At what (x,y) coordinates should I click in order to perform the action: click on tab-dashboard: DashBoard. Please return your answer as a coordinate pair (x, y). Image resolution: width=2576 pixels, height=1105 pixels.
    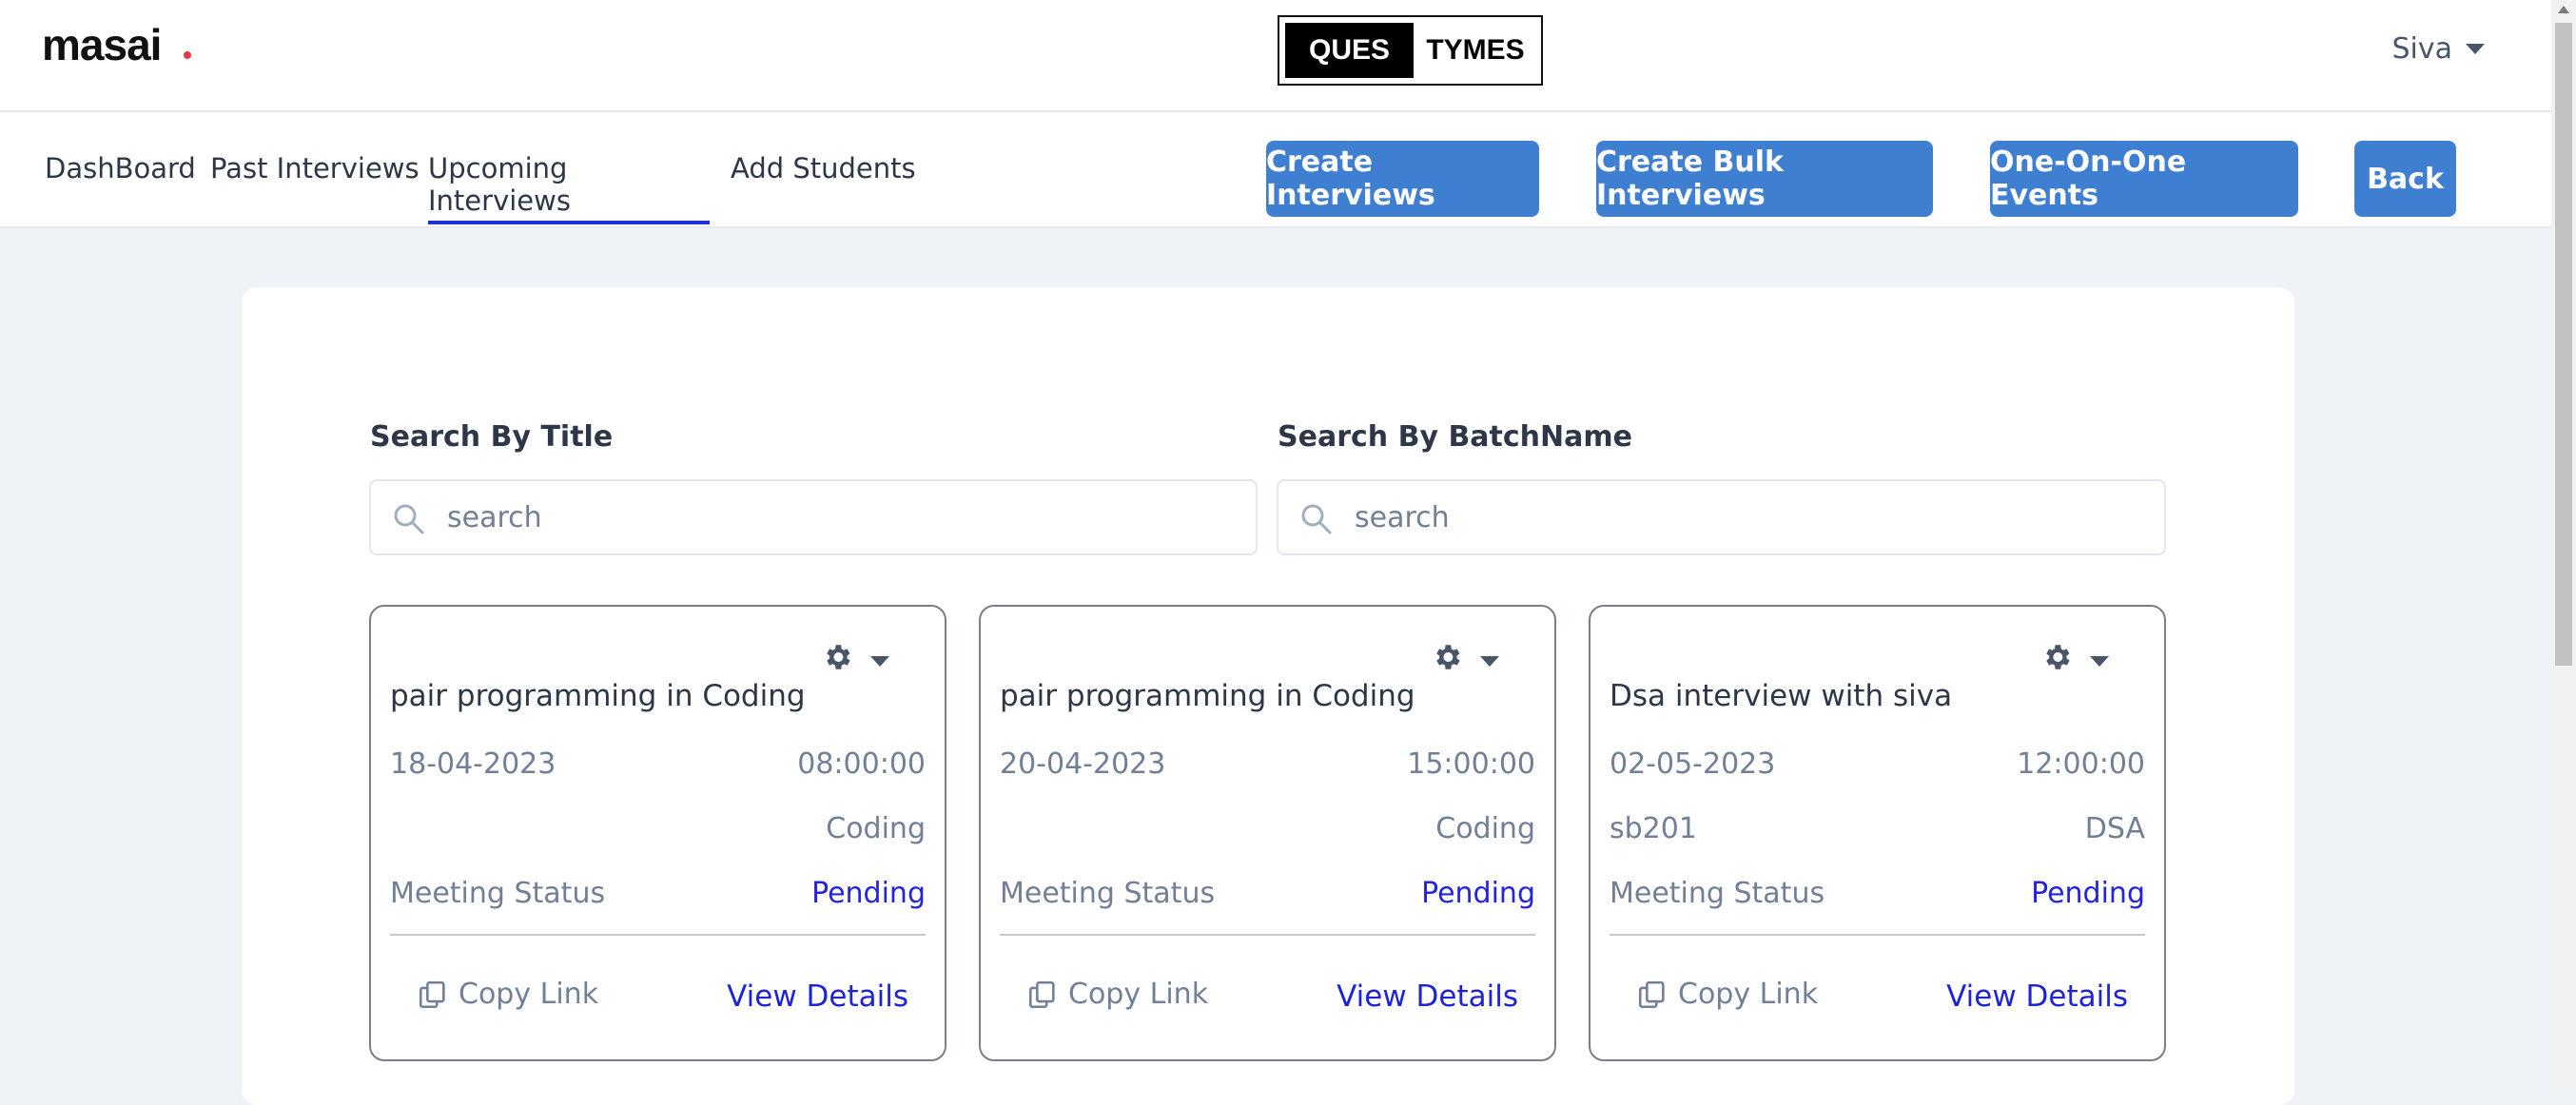
    Looking at the image, I should click on (121, 188).